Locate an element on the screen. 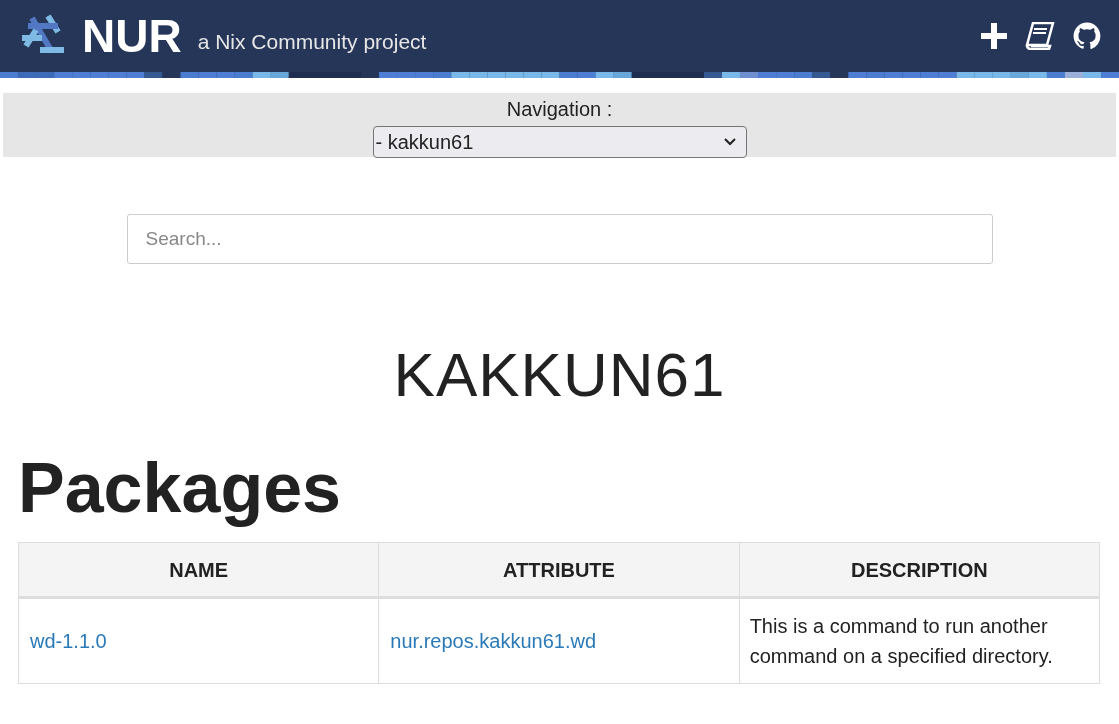  book-icon is located at coordinates (1040, 36).